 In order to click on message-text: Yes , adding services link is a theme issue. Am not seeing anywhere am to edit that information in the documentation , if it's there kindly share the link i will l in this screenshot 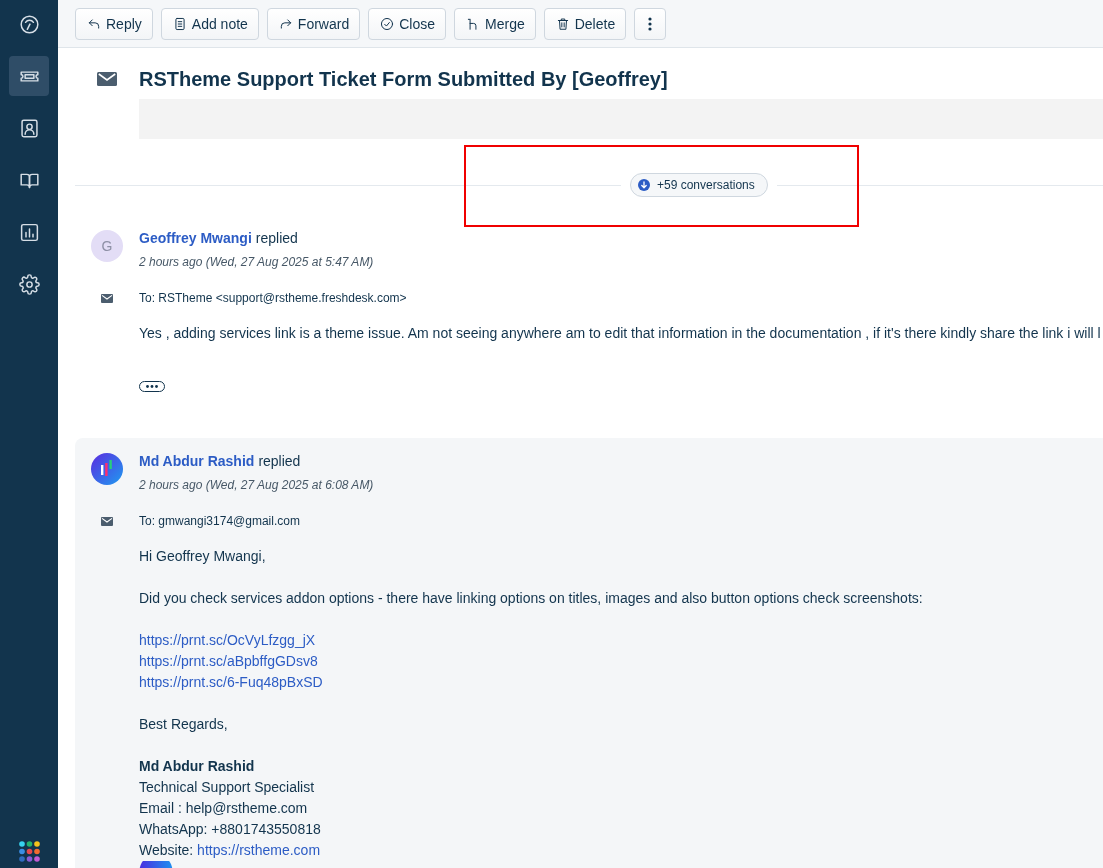, I will do `click(620, 333)`.